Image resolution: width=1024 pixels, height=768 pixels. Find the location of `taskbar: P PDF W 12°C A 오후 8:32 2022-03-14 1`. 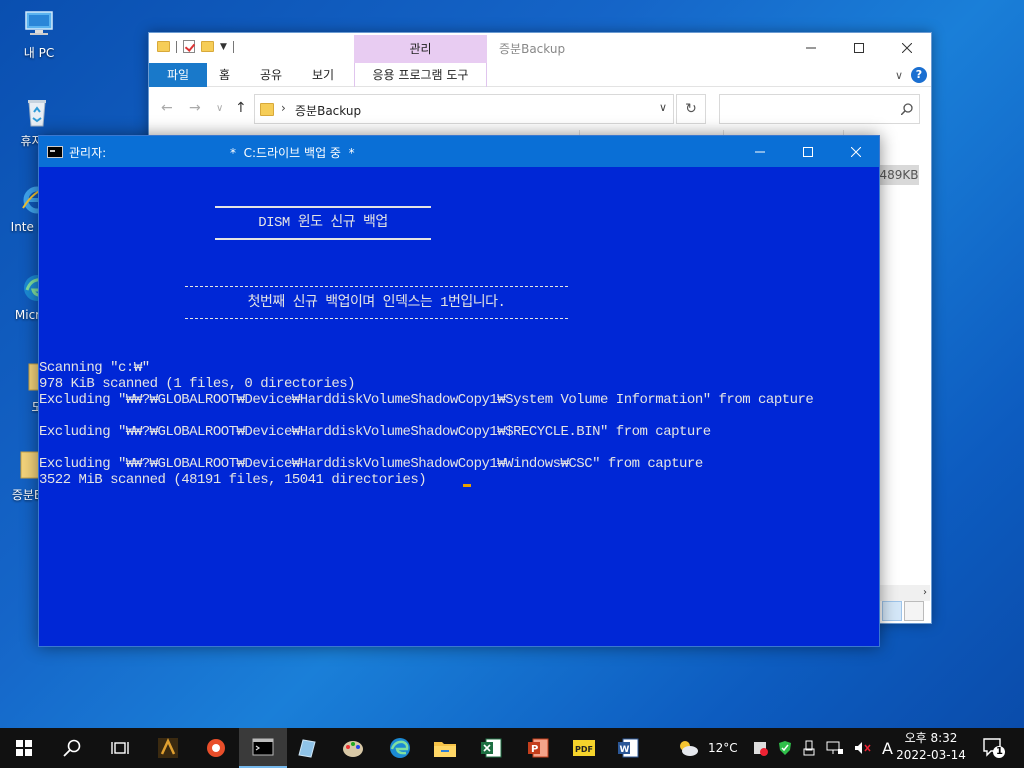

taskbar: P PDF W 12°C A 오후 8:32 2022-03-14 1 is located at coordinates (512, 748).